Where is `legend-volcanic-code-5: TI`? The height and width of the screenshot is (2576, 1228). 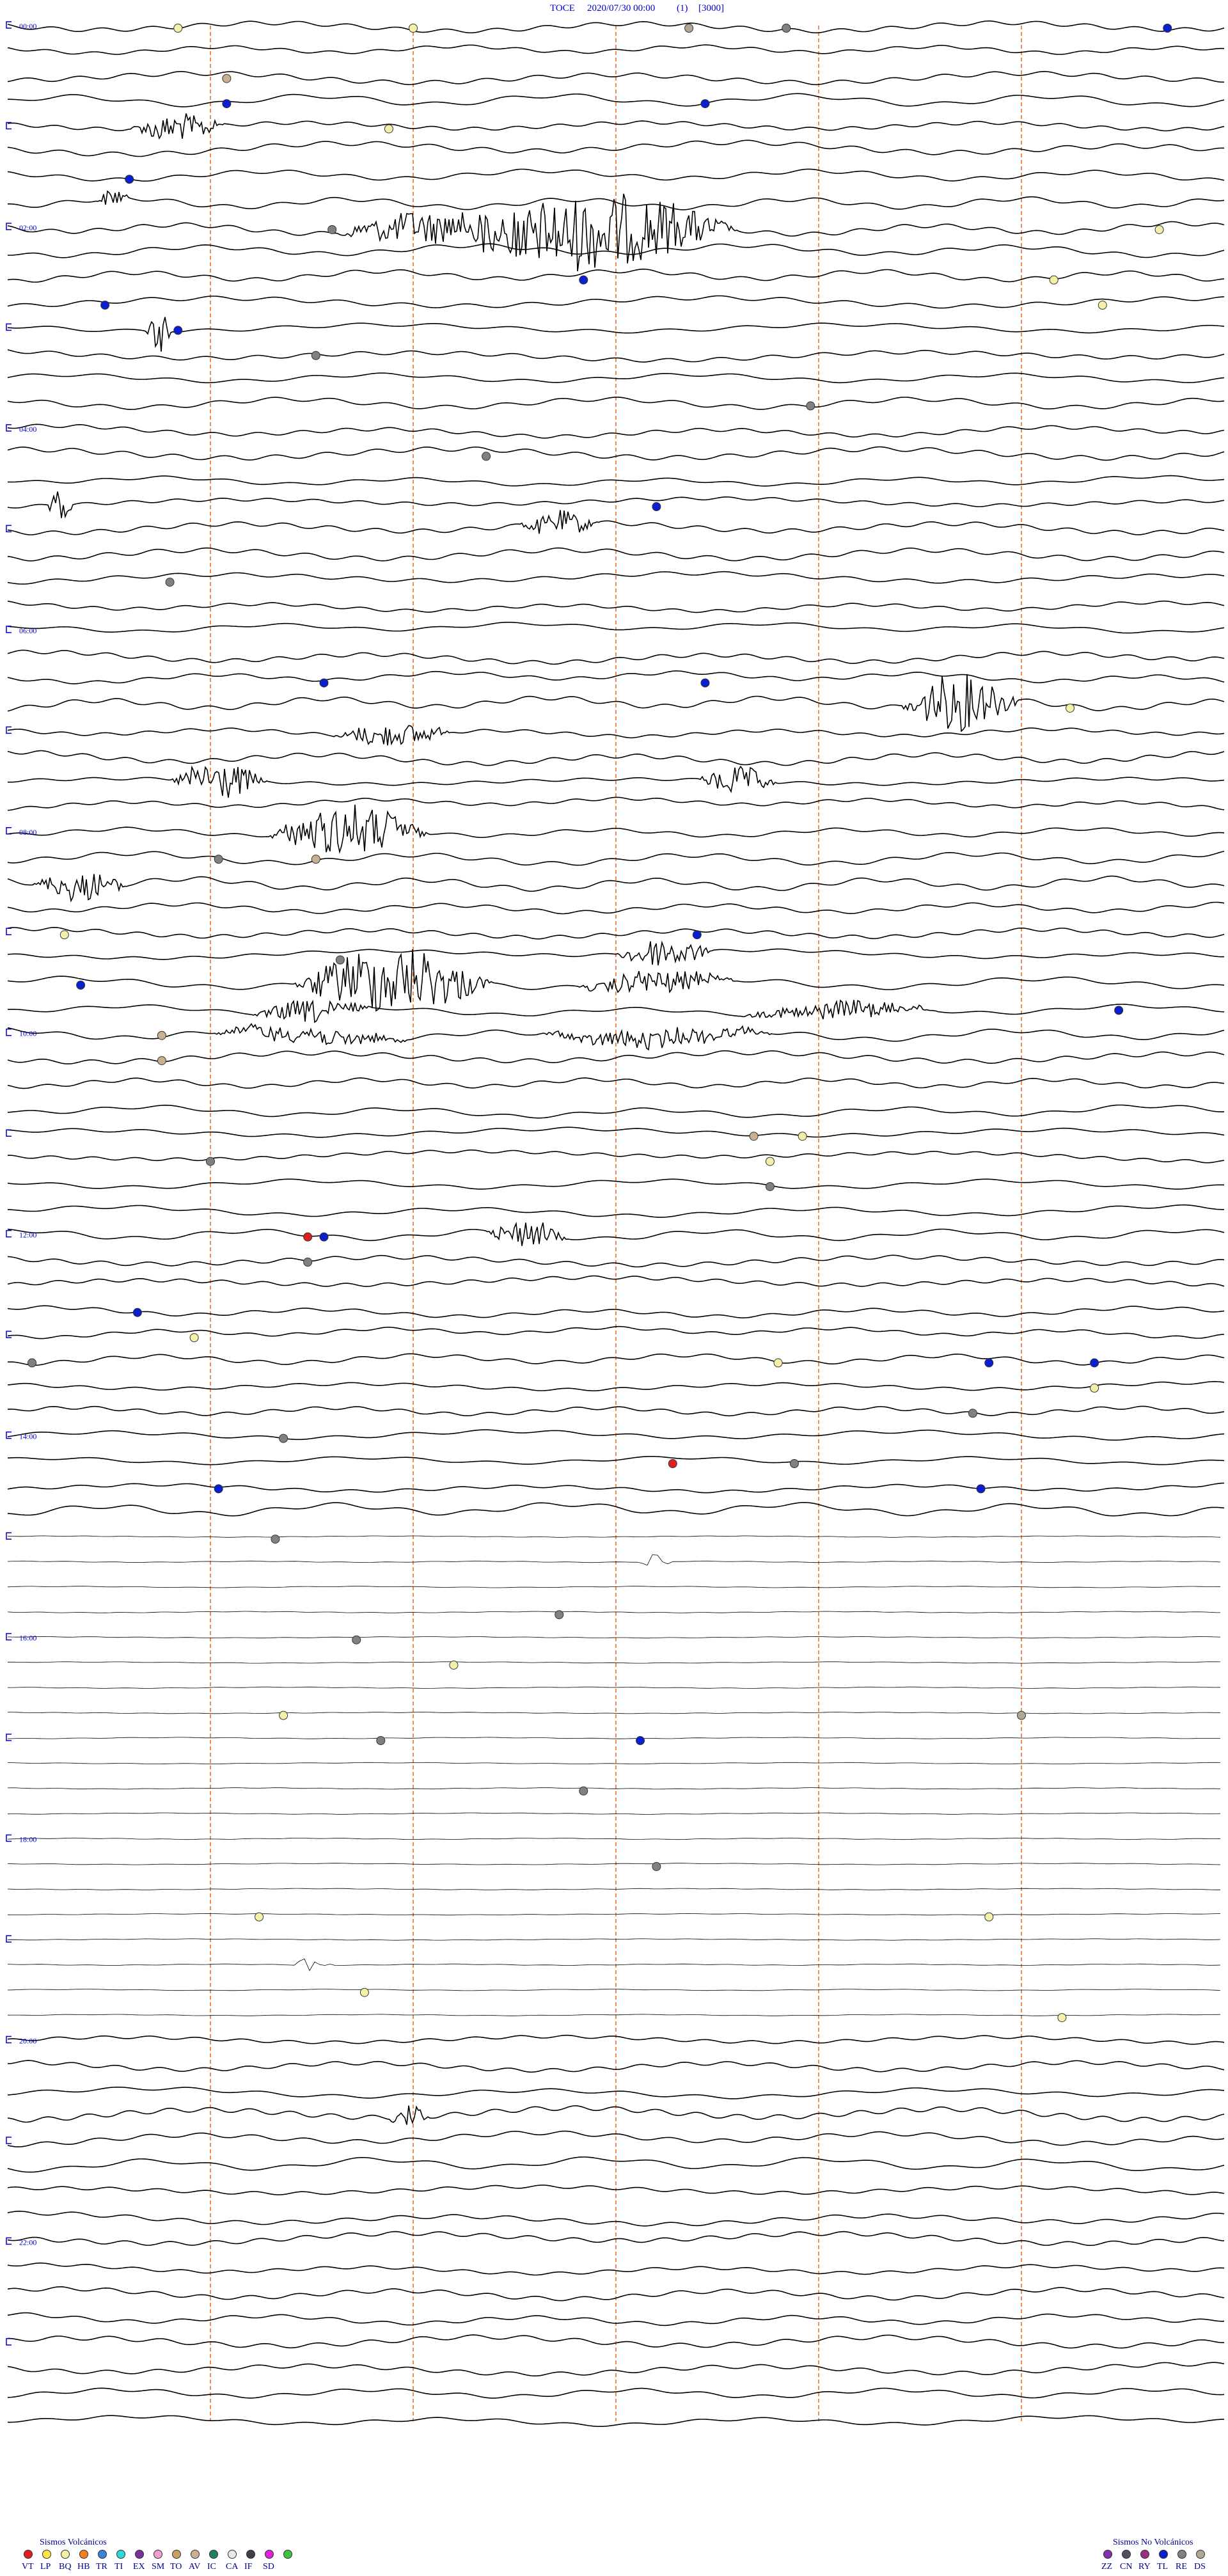
legend-volcanic-code-5: TI is located at coordinates (118, 2567).